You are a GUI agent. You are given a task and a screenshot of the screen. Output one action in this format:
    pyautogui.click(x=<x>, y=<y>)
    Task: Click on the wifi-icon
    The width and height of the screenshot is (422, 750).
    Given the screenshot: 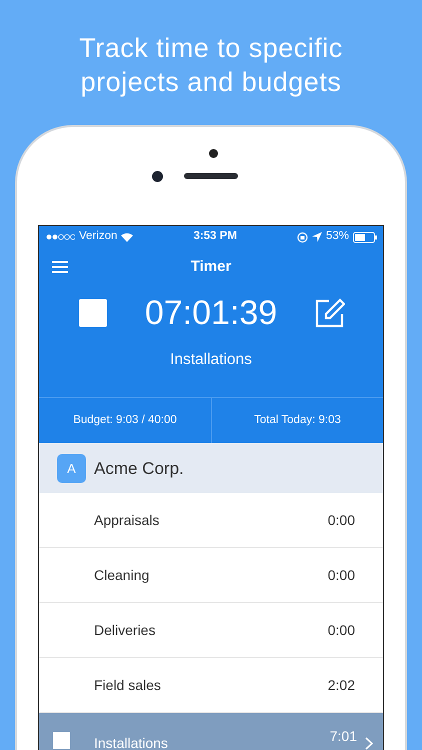 What is the action you would take?
    pyautogui.click(x=127, y=237)
    